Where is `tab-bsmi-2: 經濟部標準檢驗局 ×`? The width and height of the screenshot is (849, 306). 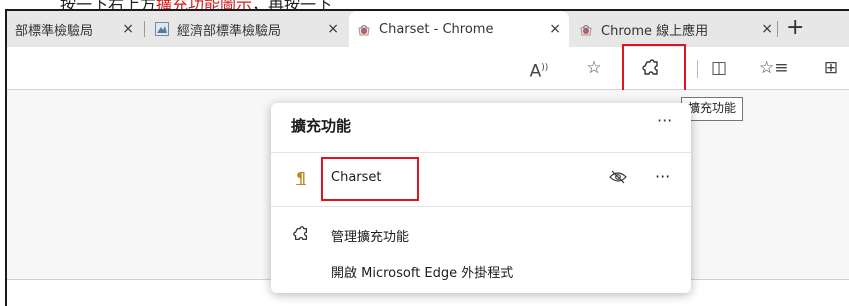 tab-bsmi-2: 經濟部標準檢驗局 × is located at coordinates (247, 29).